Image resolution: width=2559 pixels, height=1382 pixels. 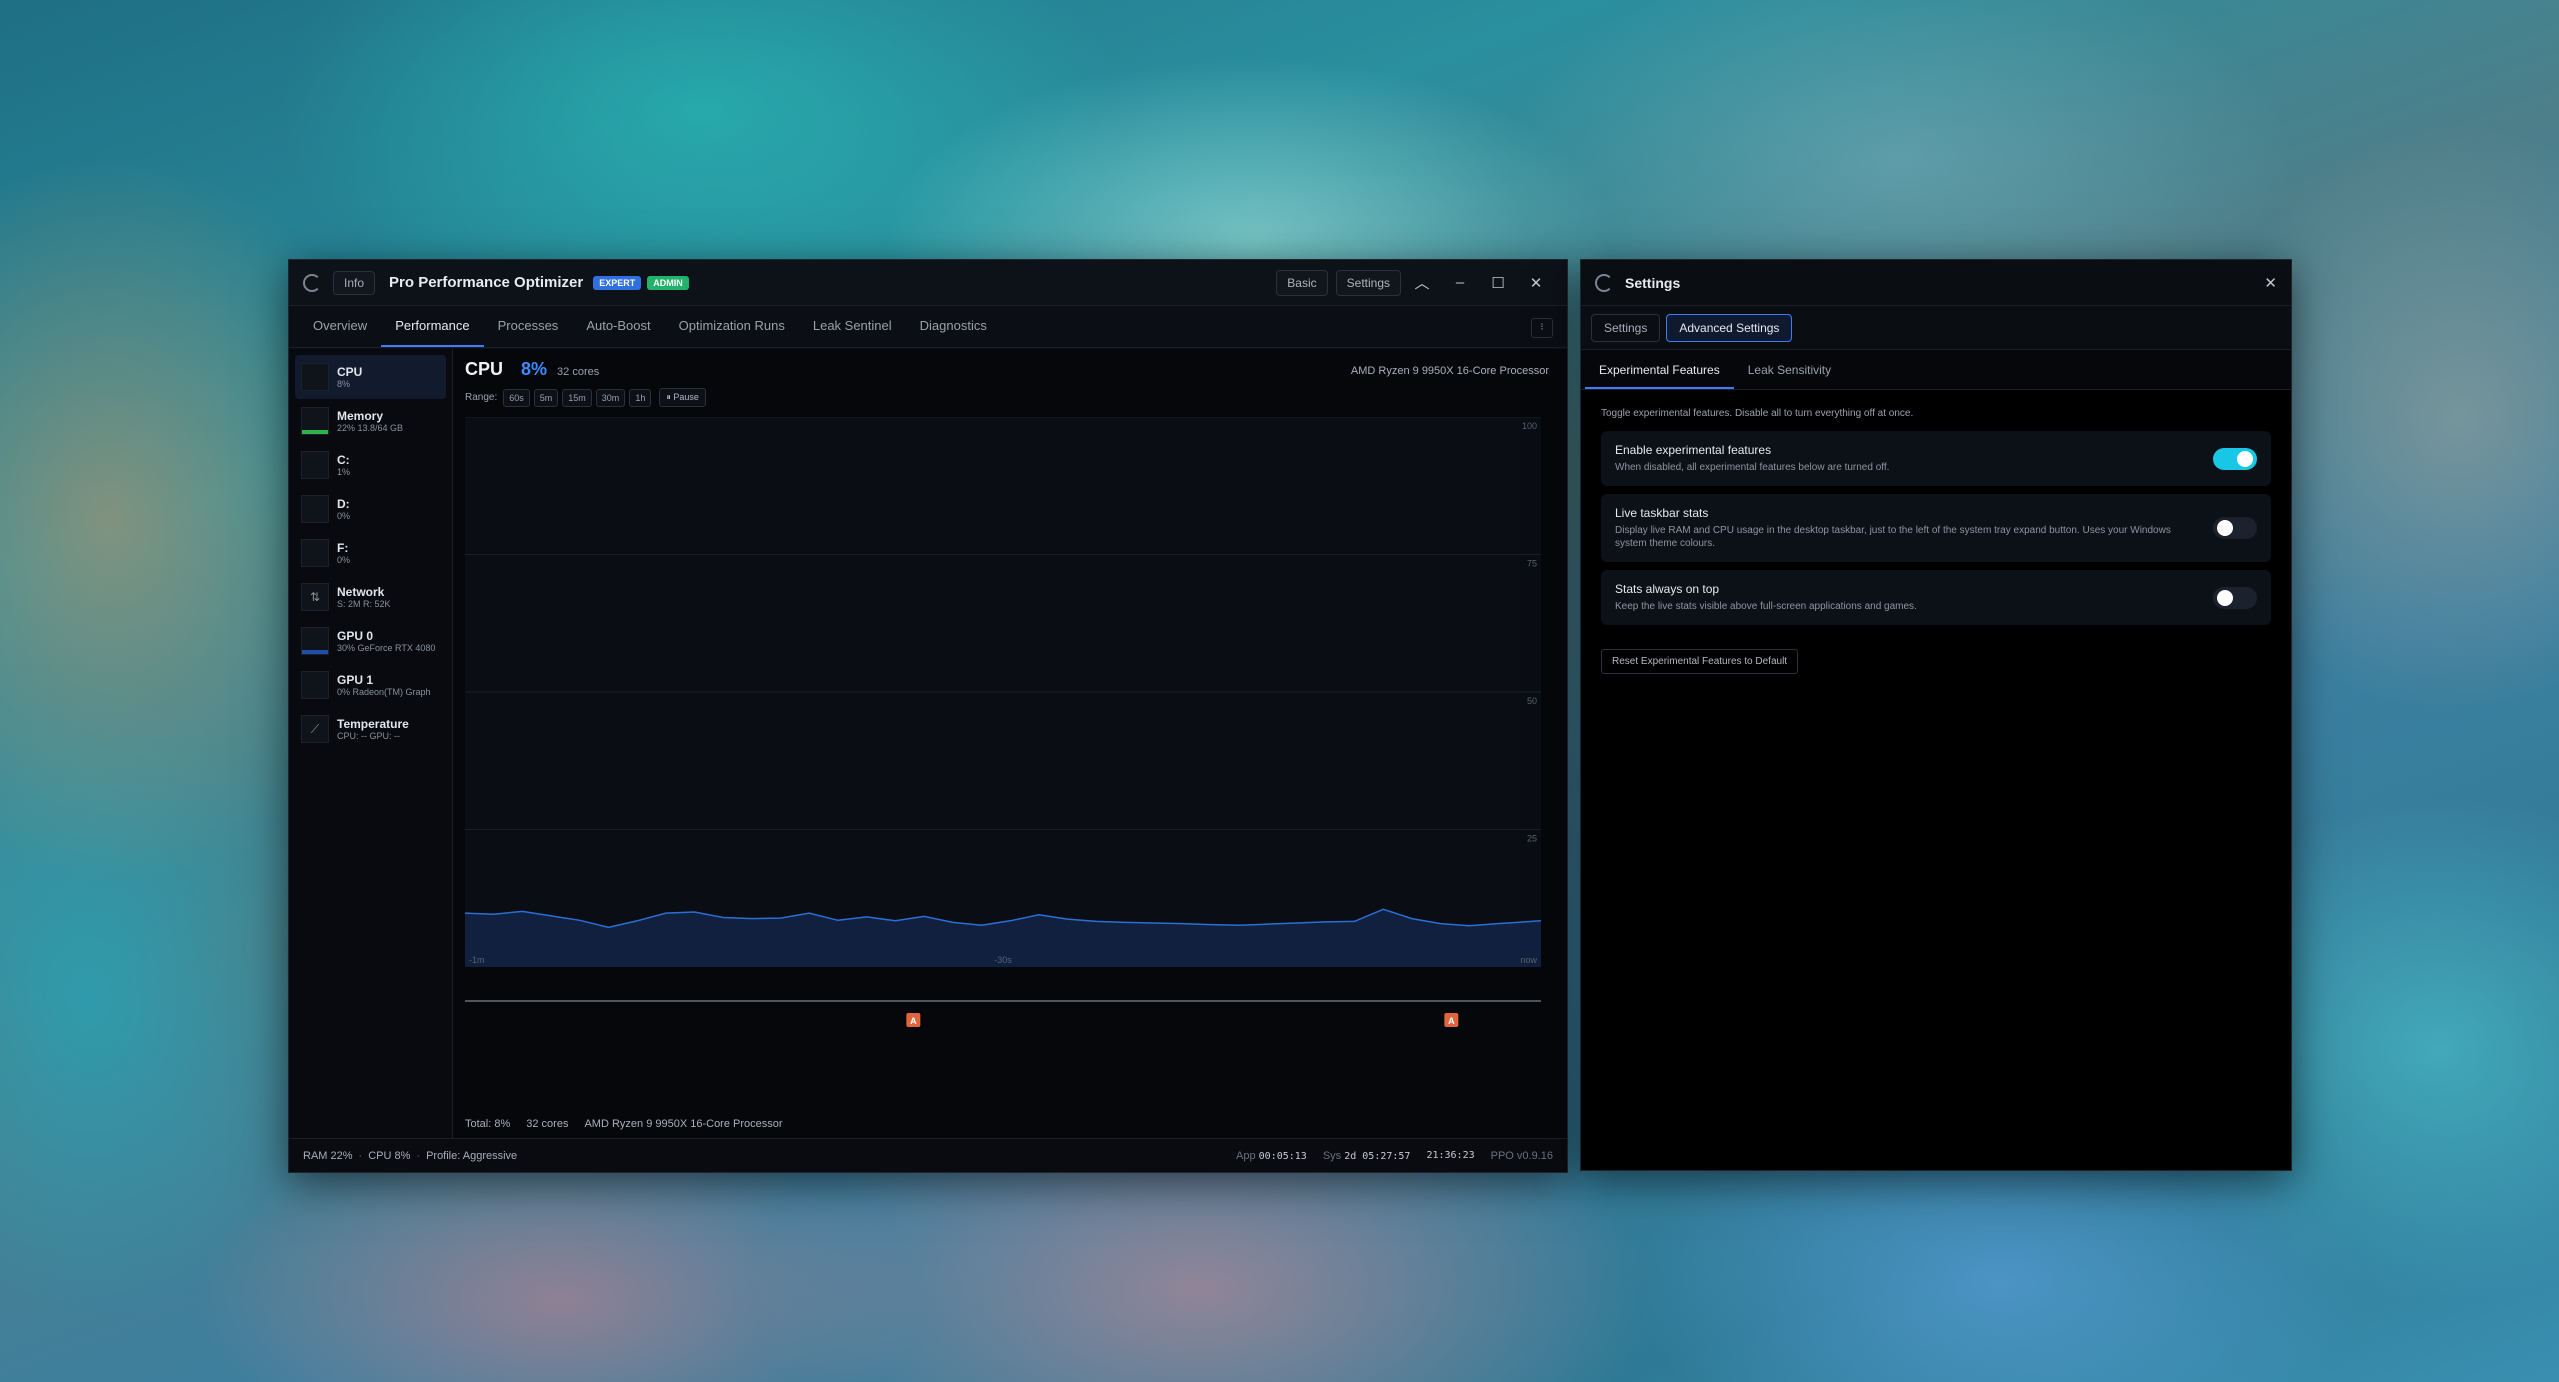 I want to click on disk-f-thumbnail, so click(x=315, y=553).